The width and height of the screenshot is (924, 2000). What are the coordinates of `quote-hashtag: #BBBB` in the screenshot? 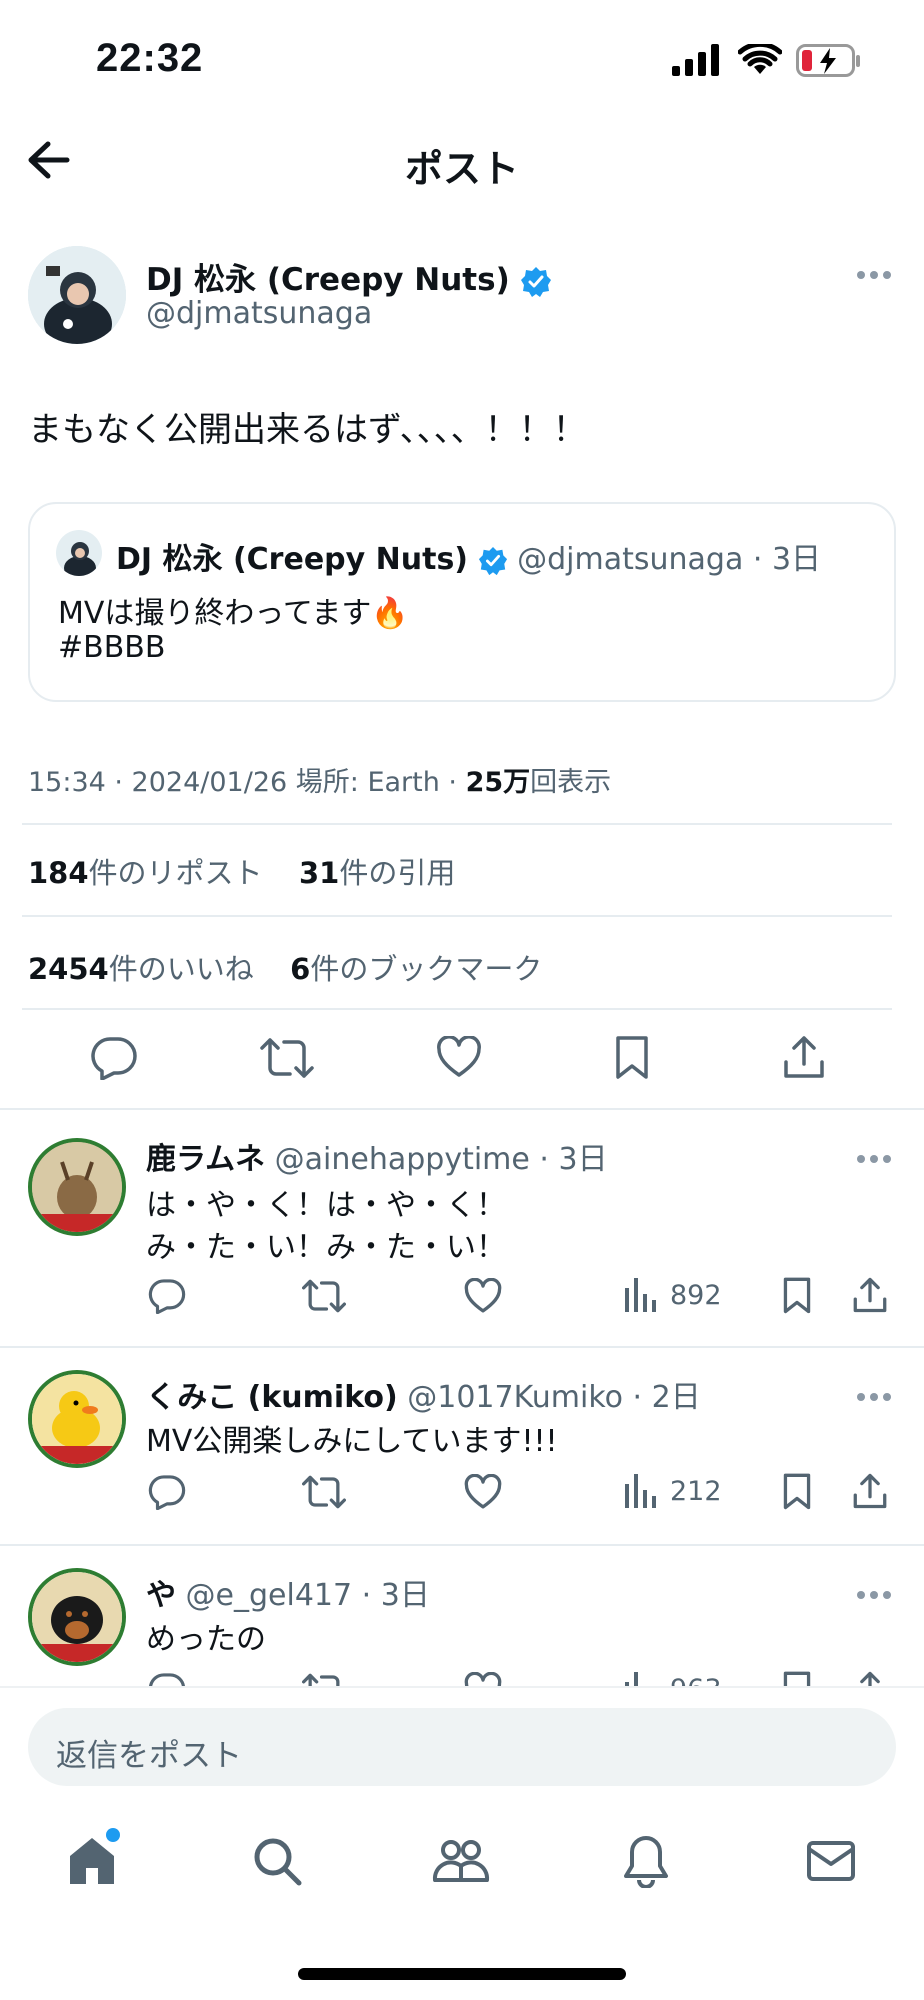 It's located at (111, 647).